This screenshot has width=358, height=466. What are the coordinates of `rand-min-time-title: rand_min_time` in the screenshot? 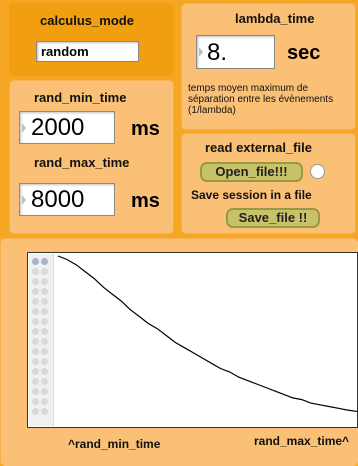 It's located at (80, 97).